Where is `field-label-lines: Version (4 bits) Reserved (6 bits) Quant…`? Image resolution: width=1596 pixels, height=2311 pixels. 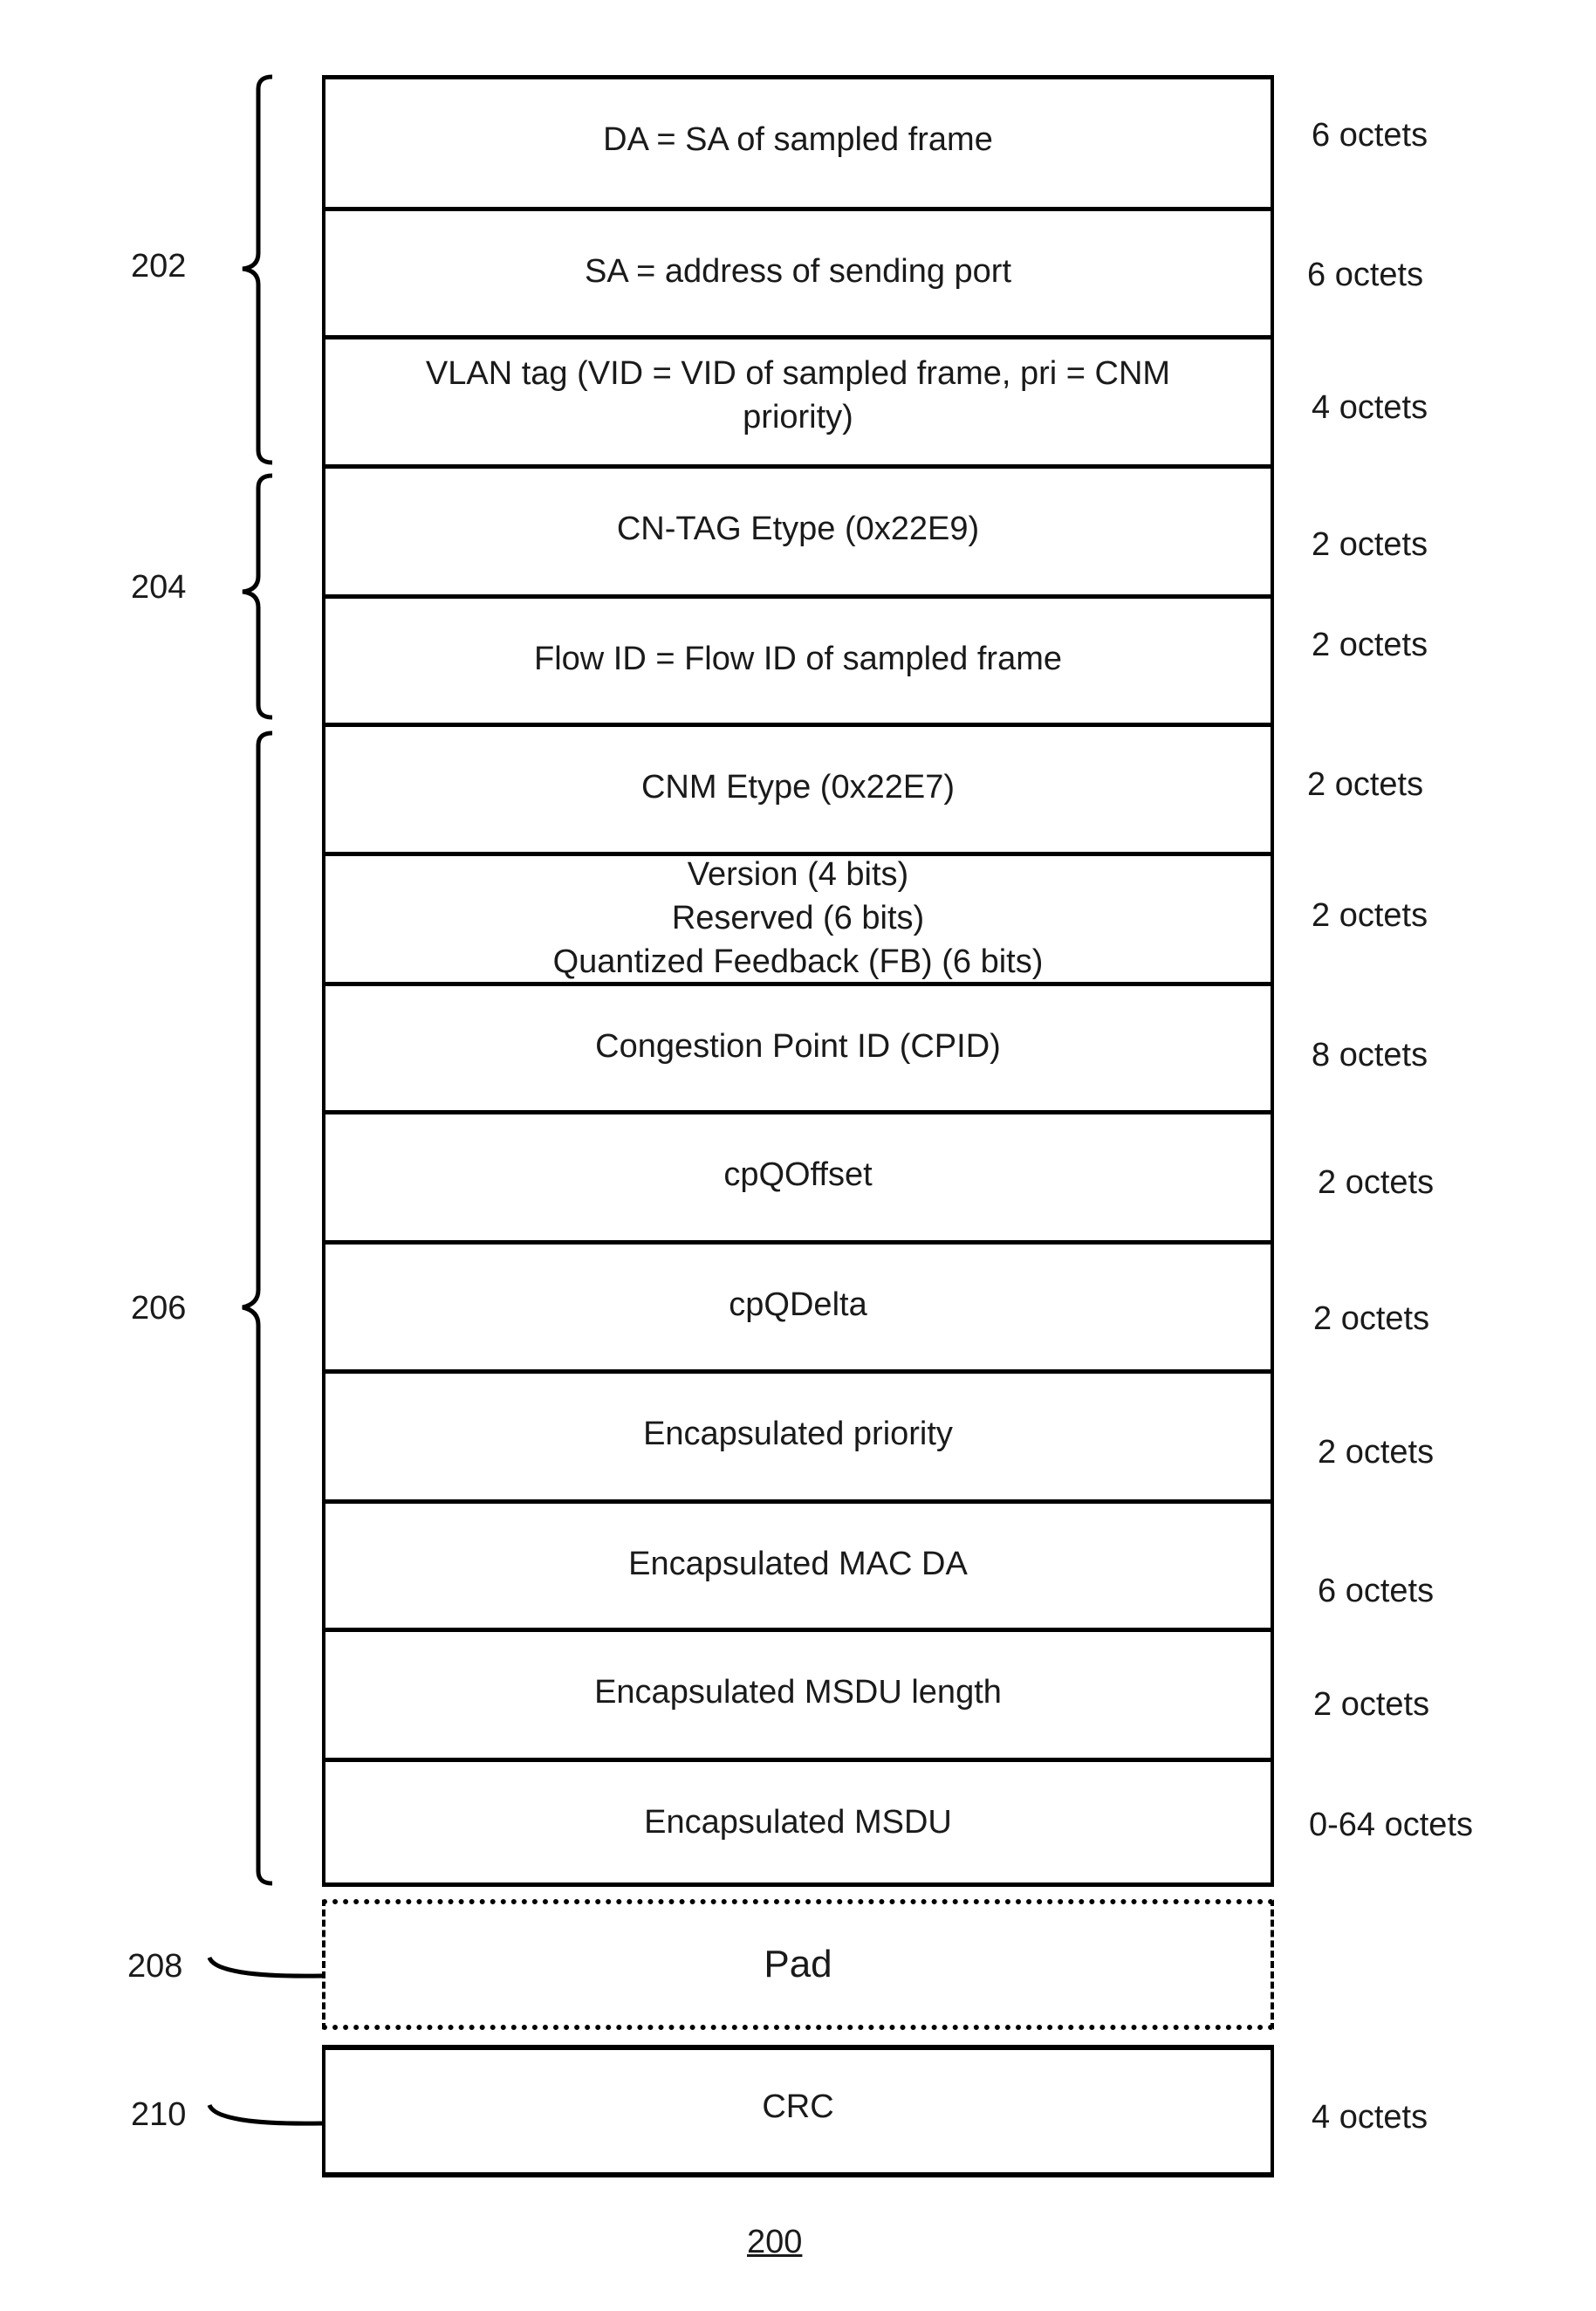
field-label-lines: Version (4 bits) Reserved (6 bits) Quant… is located at coordinates (799, 919).